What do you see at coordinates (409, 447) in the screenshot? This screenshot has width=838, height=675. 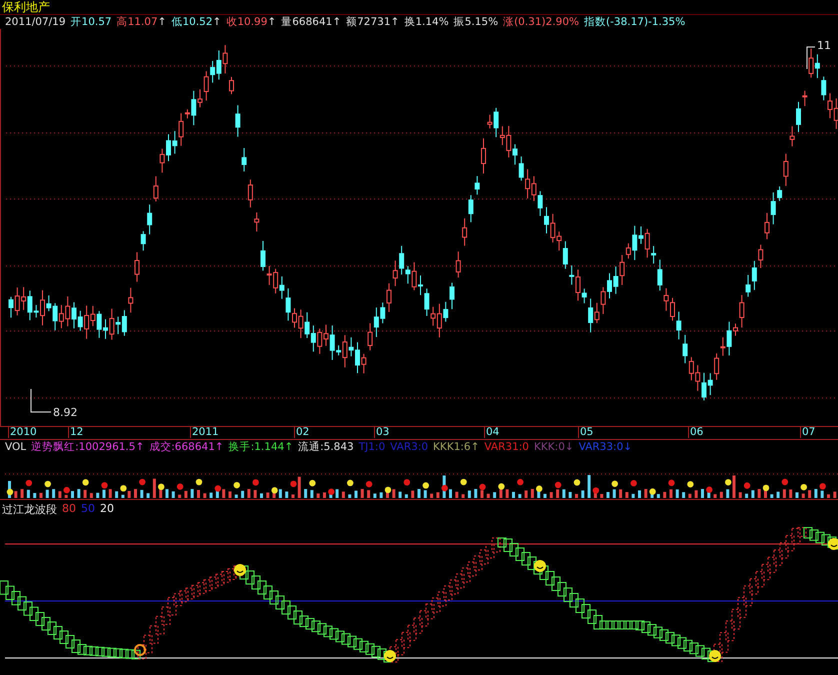 I see `indicator-value: VAR3:0` at bounding box center [409, 447].